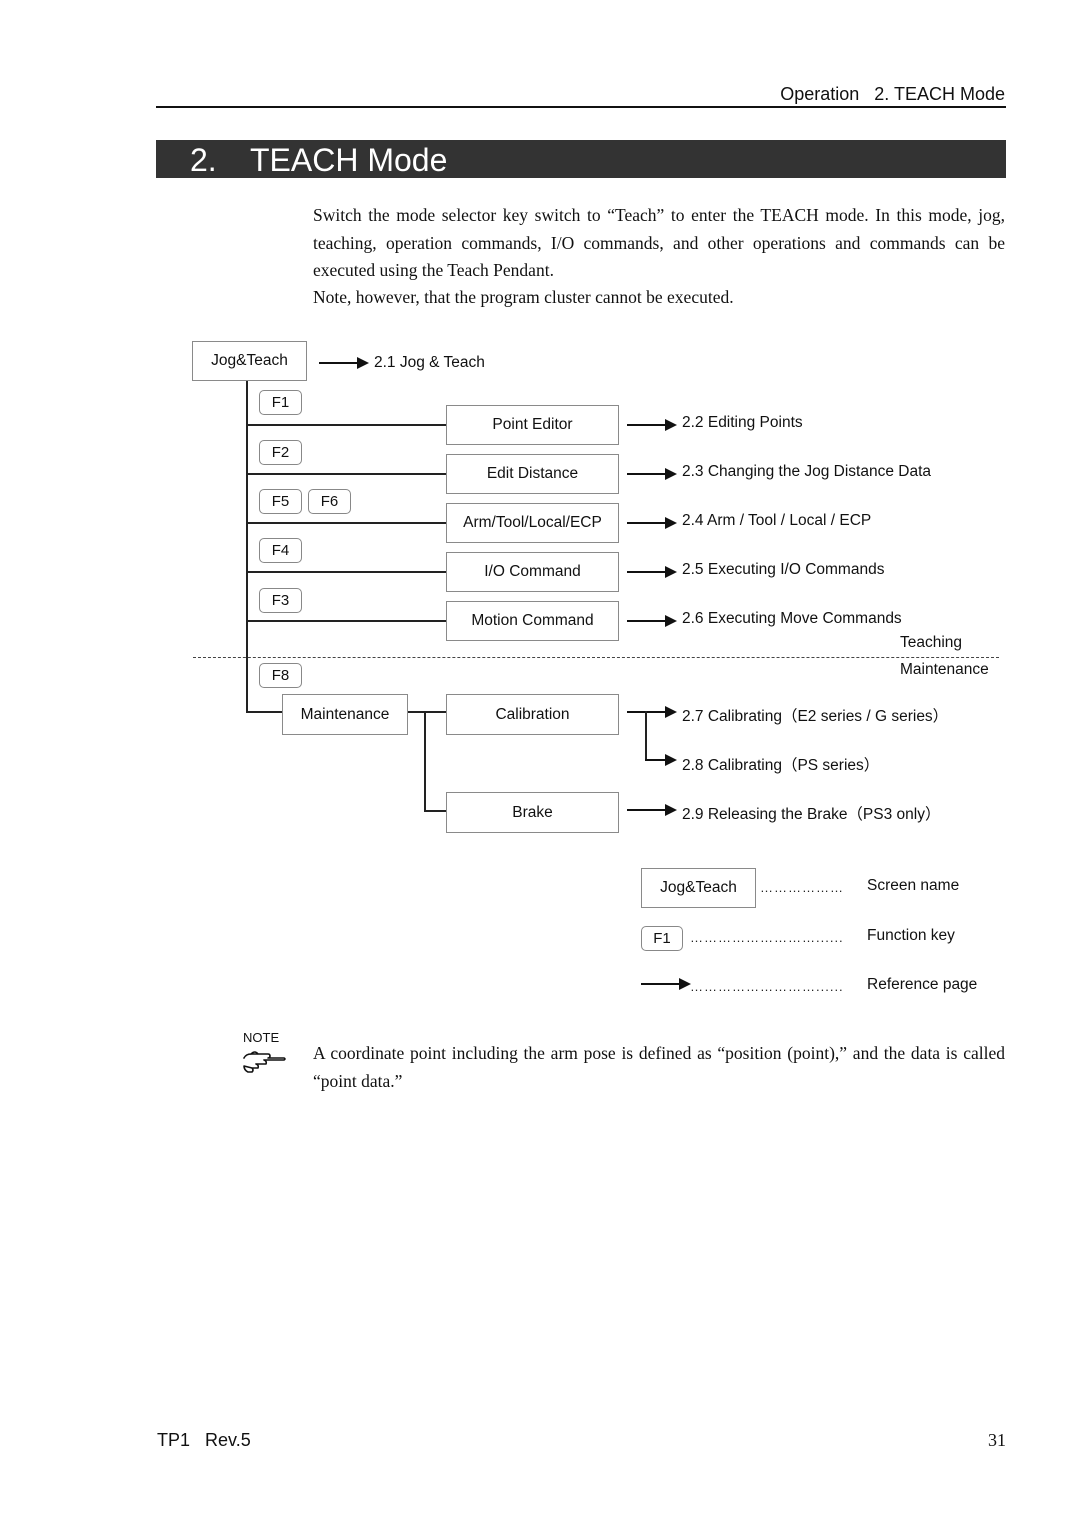  Describe the element at coordinates (783, 570) in the screenshot. I see `ref-2-5: 2.5 Executing I/O Commands` at that location.